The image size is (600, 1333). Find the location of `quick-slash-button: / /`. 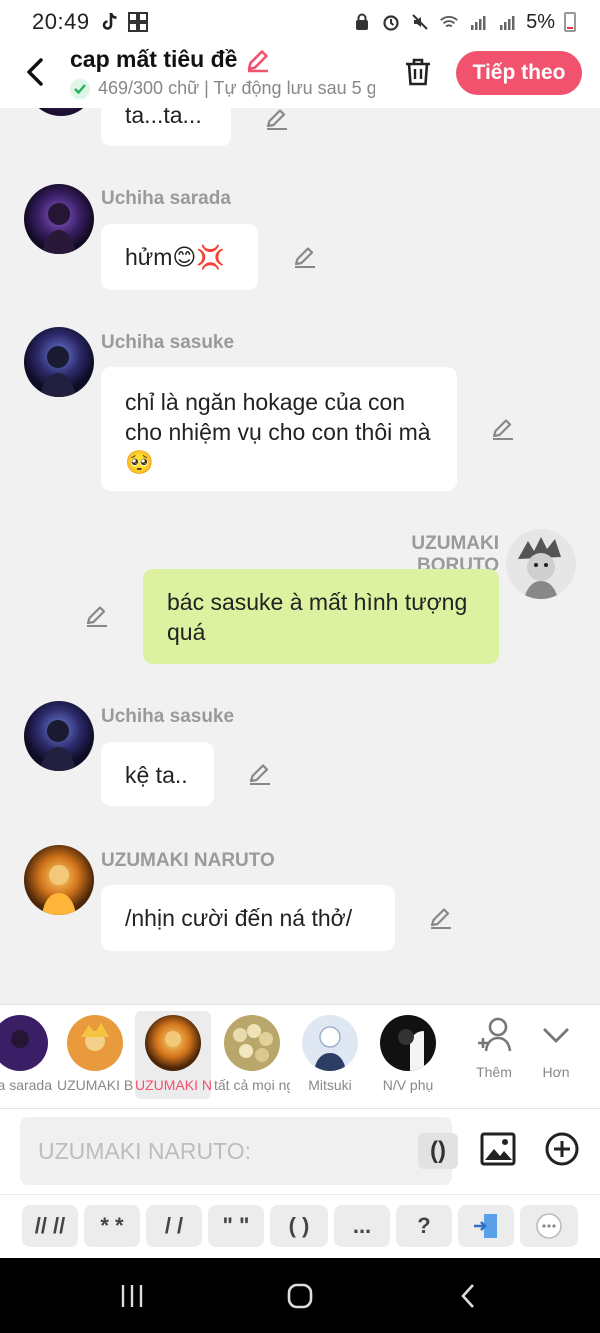

quick-slash-button: / / is located at coordinates (174, 1226).